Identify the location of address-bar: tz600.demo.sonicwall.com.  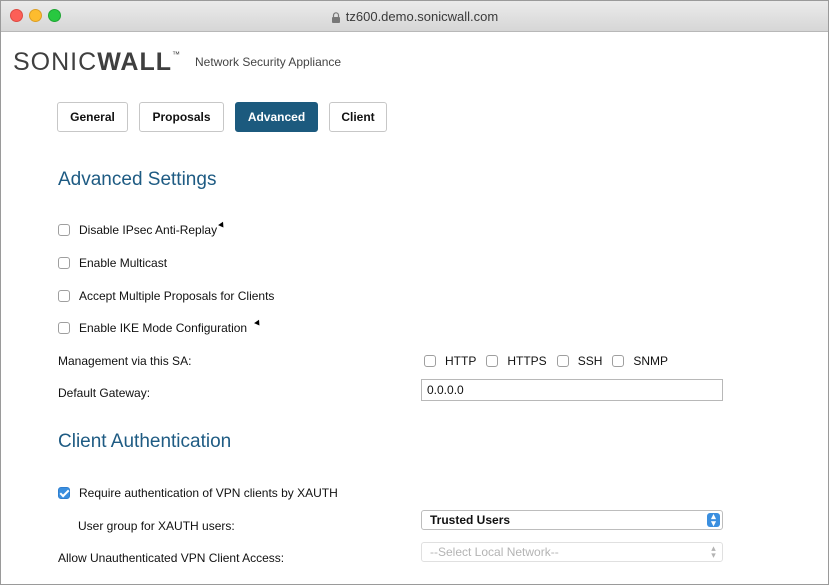
(414, 16).